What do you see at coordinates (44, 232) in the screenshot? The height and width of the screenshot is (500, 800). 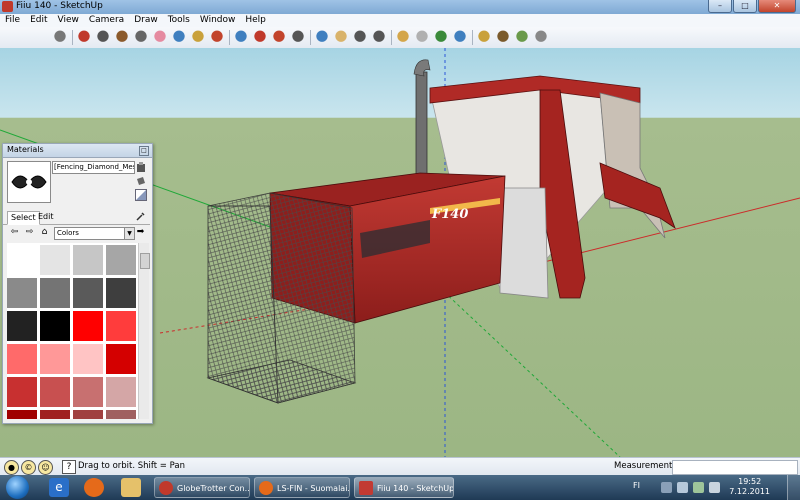 I see `home-icon: ⌂` at bounding box center [44, 232].